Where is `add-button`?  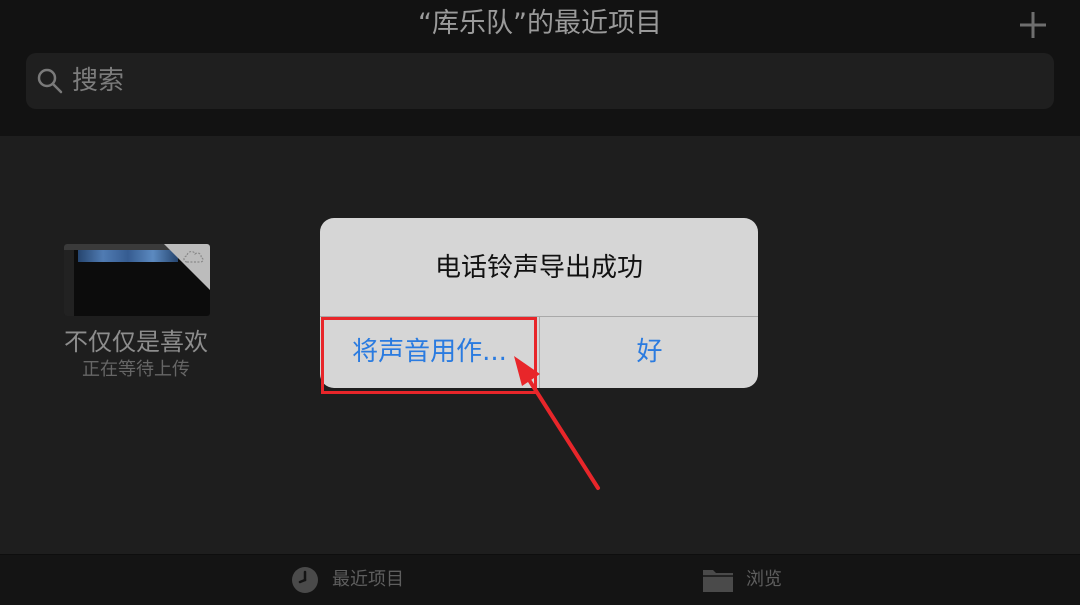 add-button is located at coordinates (1033, 25).